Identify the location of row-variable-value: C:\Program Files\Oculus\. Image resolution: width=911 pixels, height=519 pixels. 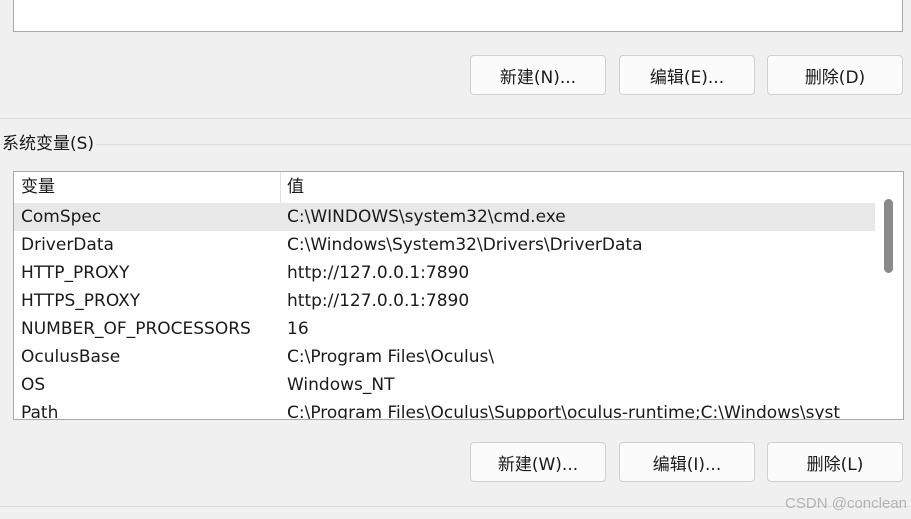
(391, 357).